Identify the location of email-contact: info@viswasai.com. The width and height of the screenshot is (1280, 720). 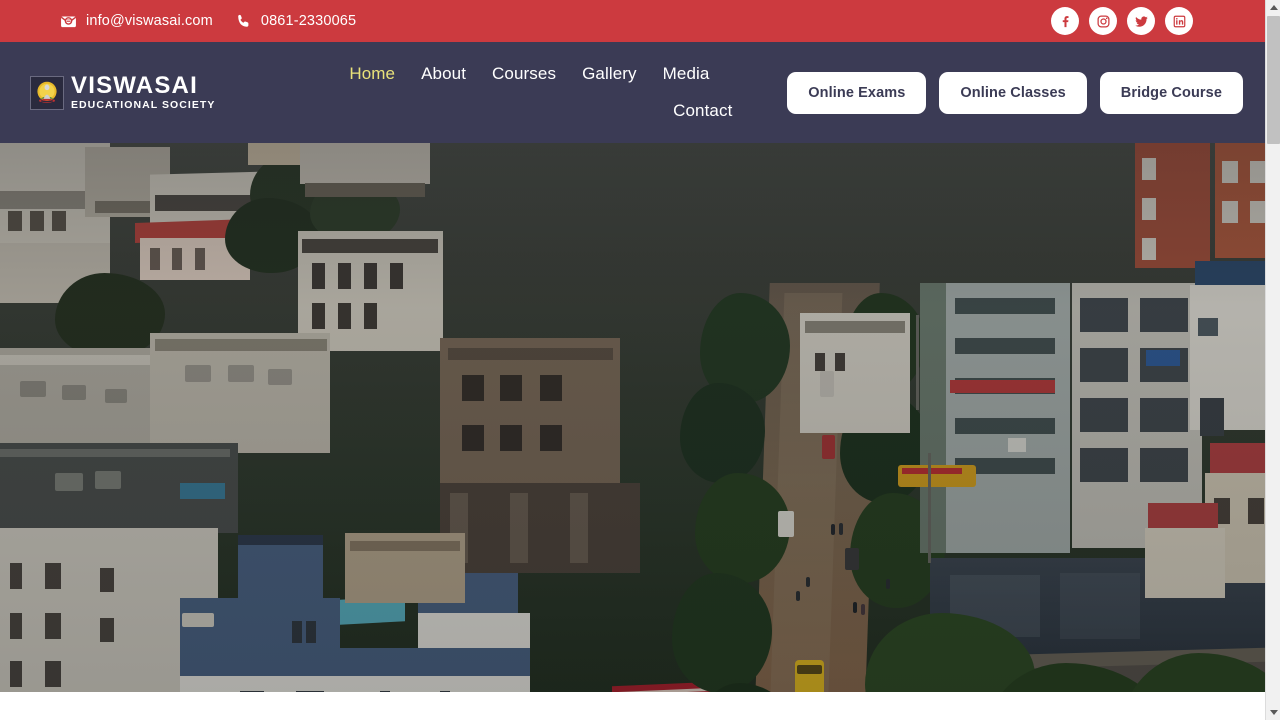
(136, 21).